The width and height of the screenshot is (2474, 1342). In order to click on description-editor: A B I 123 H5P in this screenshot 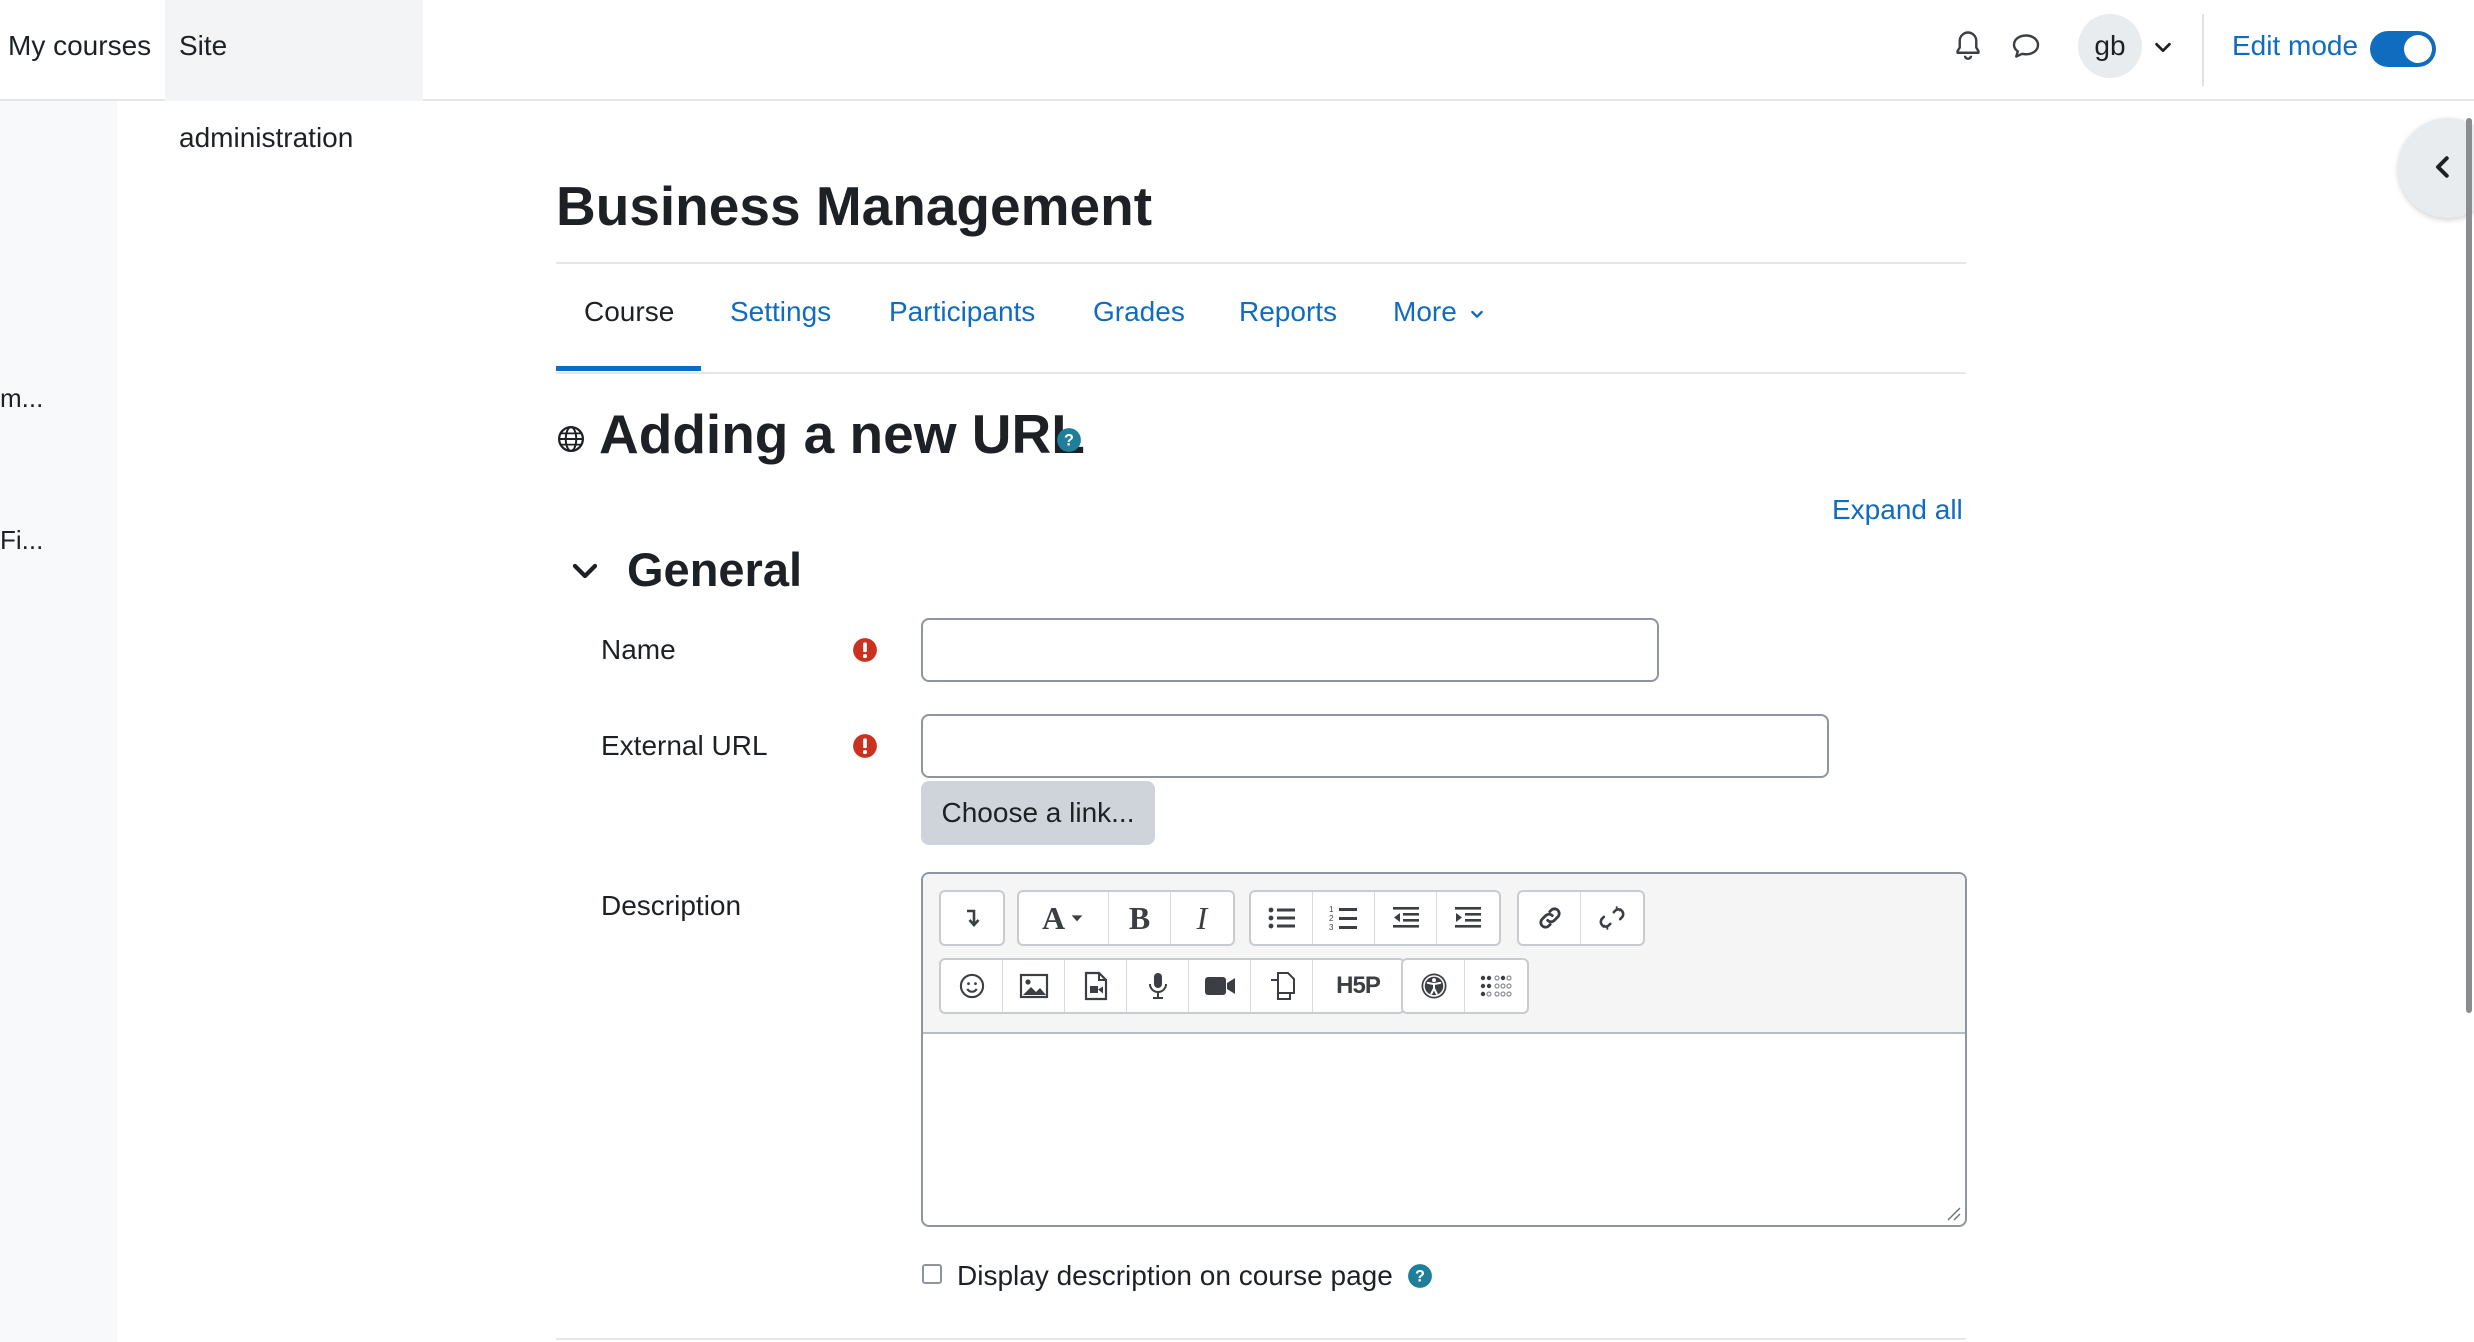, I will do `click(1444, 1049)`.